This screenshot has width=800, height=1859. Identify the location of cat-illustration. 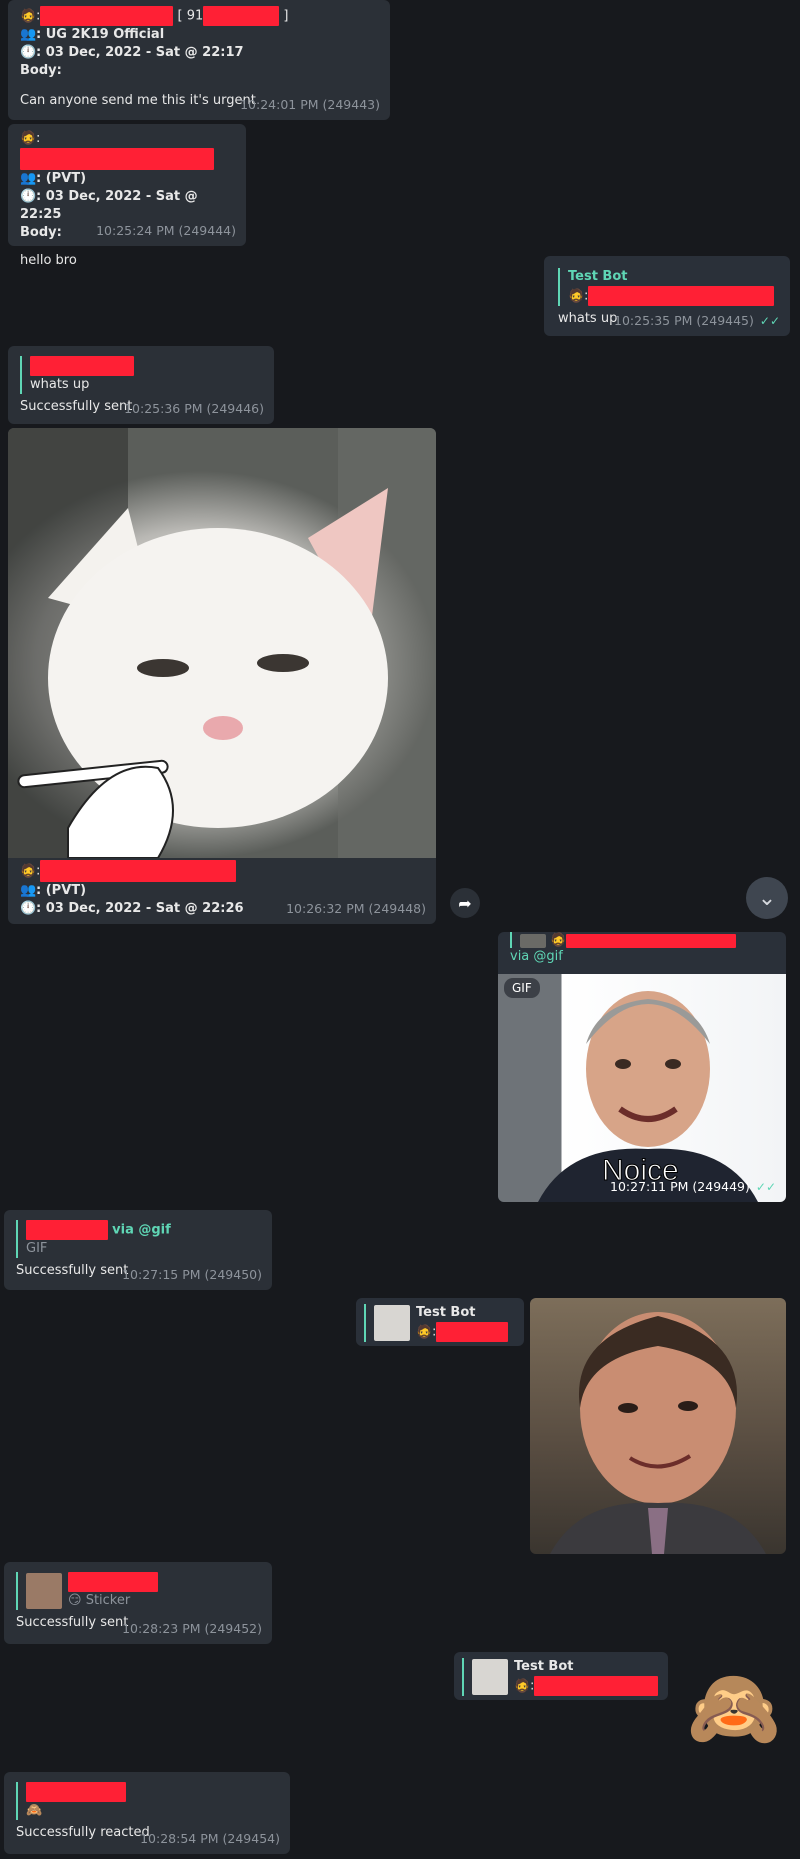
(222, 643).